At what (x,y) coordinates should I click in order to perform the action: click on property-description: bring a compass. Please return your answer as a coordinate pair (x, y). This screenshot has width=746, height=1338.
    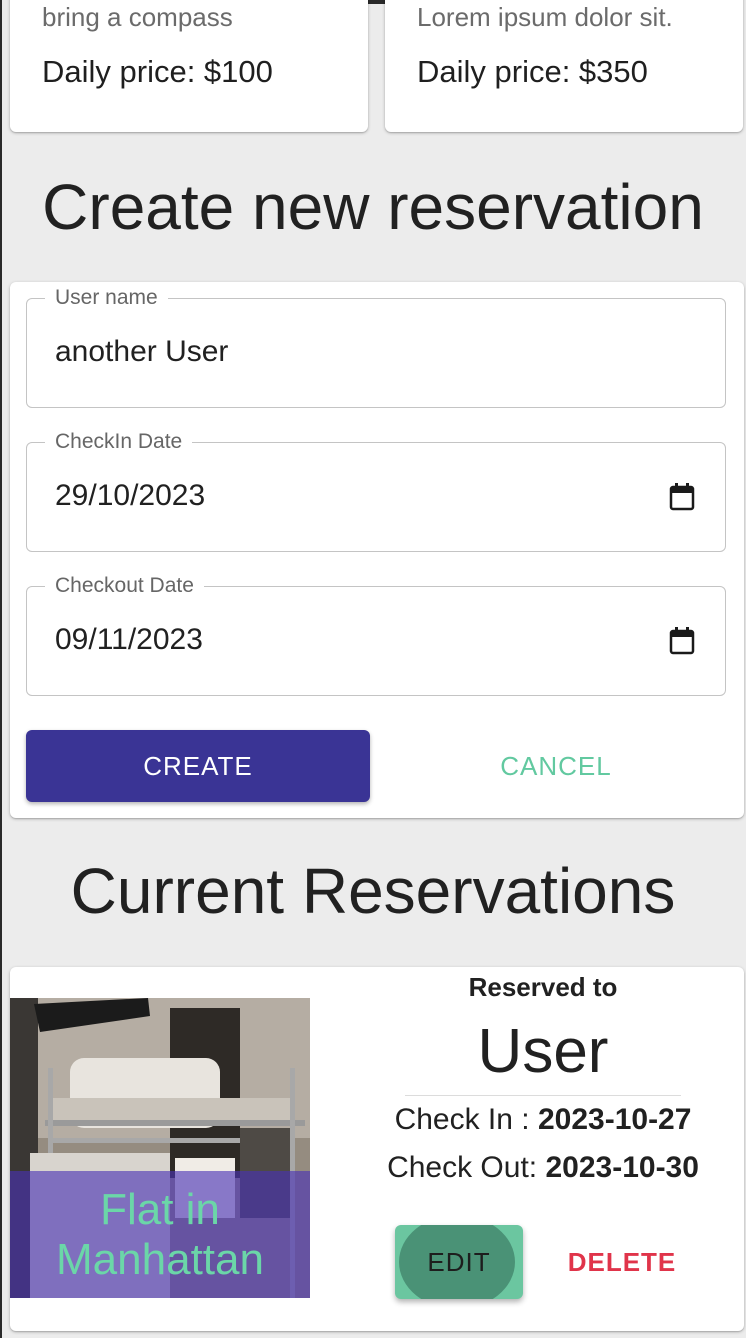
    Looking at the image, I should click on (137, 17).